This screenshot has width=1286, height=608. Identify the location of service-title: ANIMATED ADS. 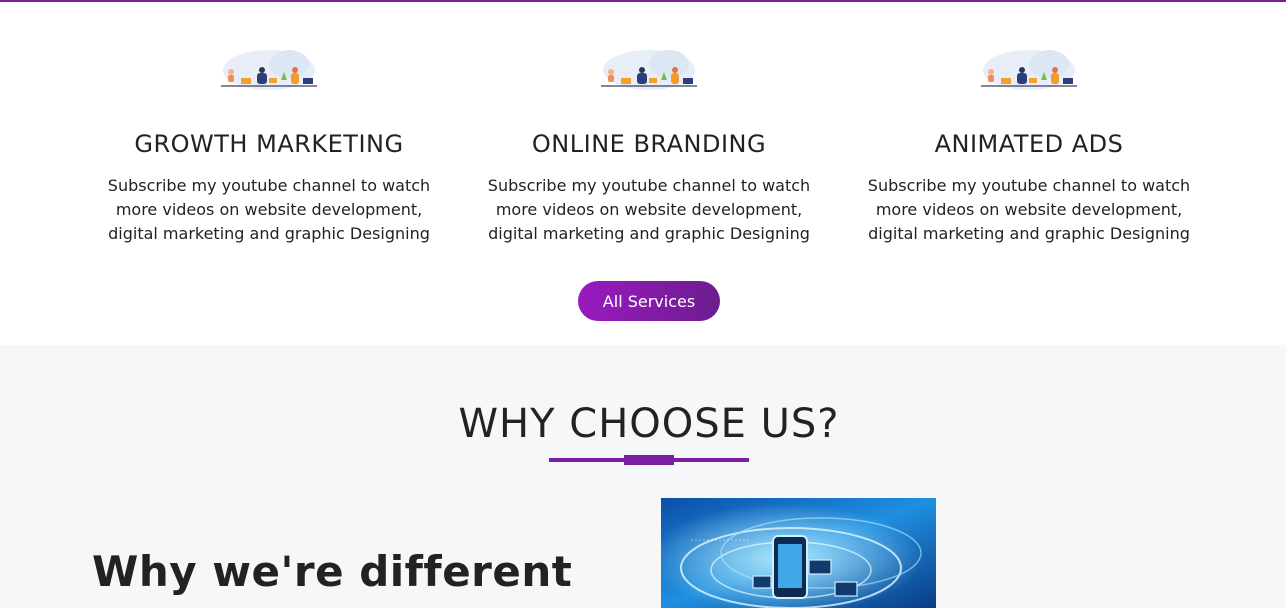
(1029, 144).